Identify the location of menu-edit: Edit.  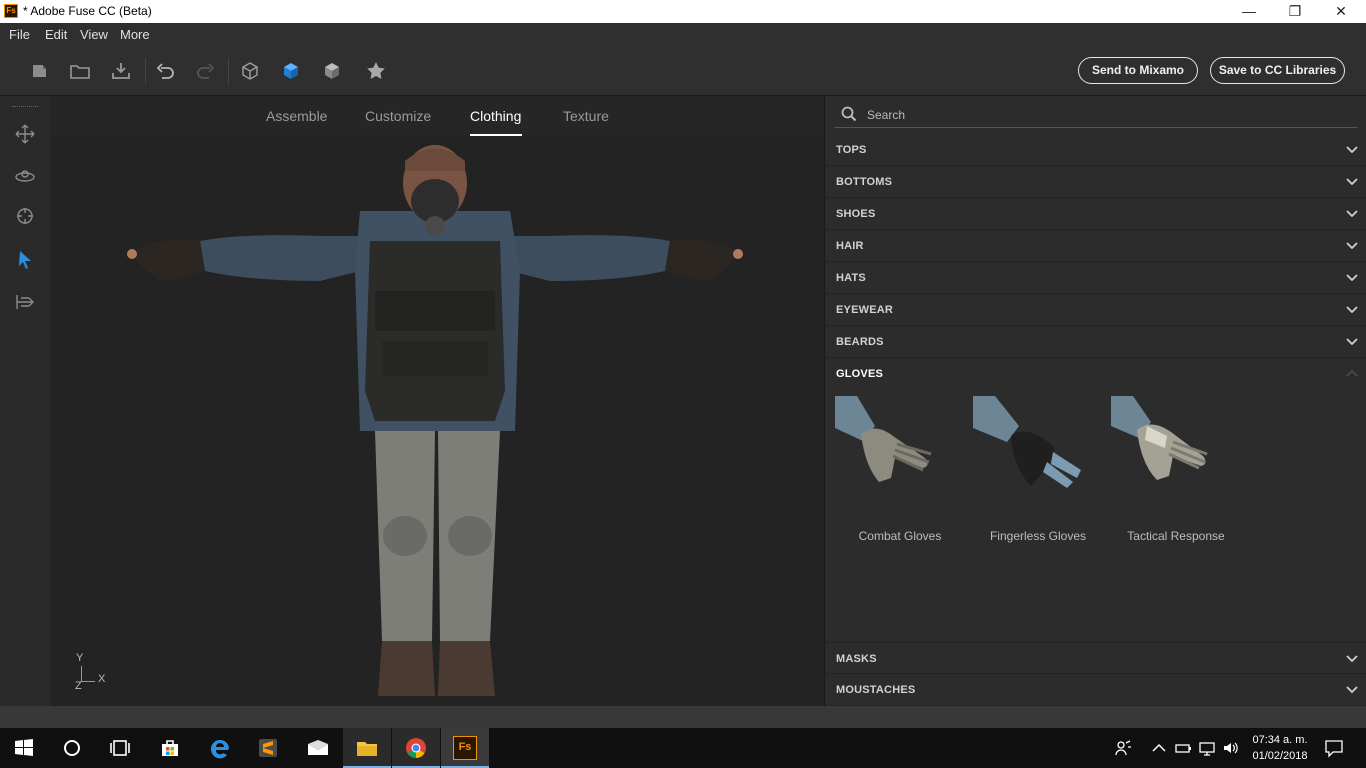
(56, 34).